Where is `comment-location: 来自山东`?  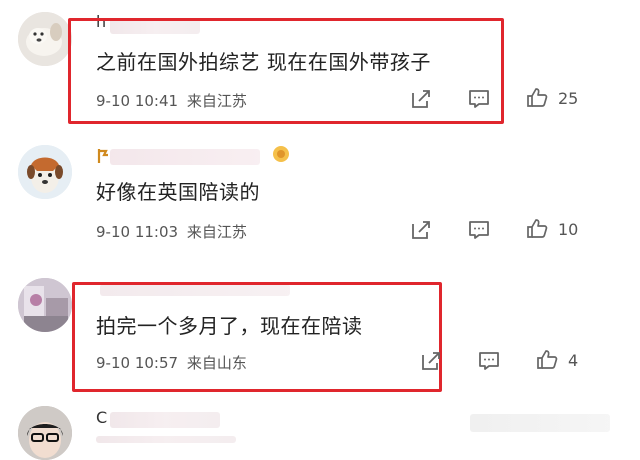
comment-location: 来自山东 is located at coordinates (216, 363).